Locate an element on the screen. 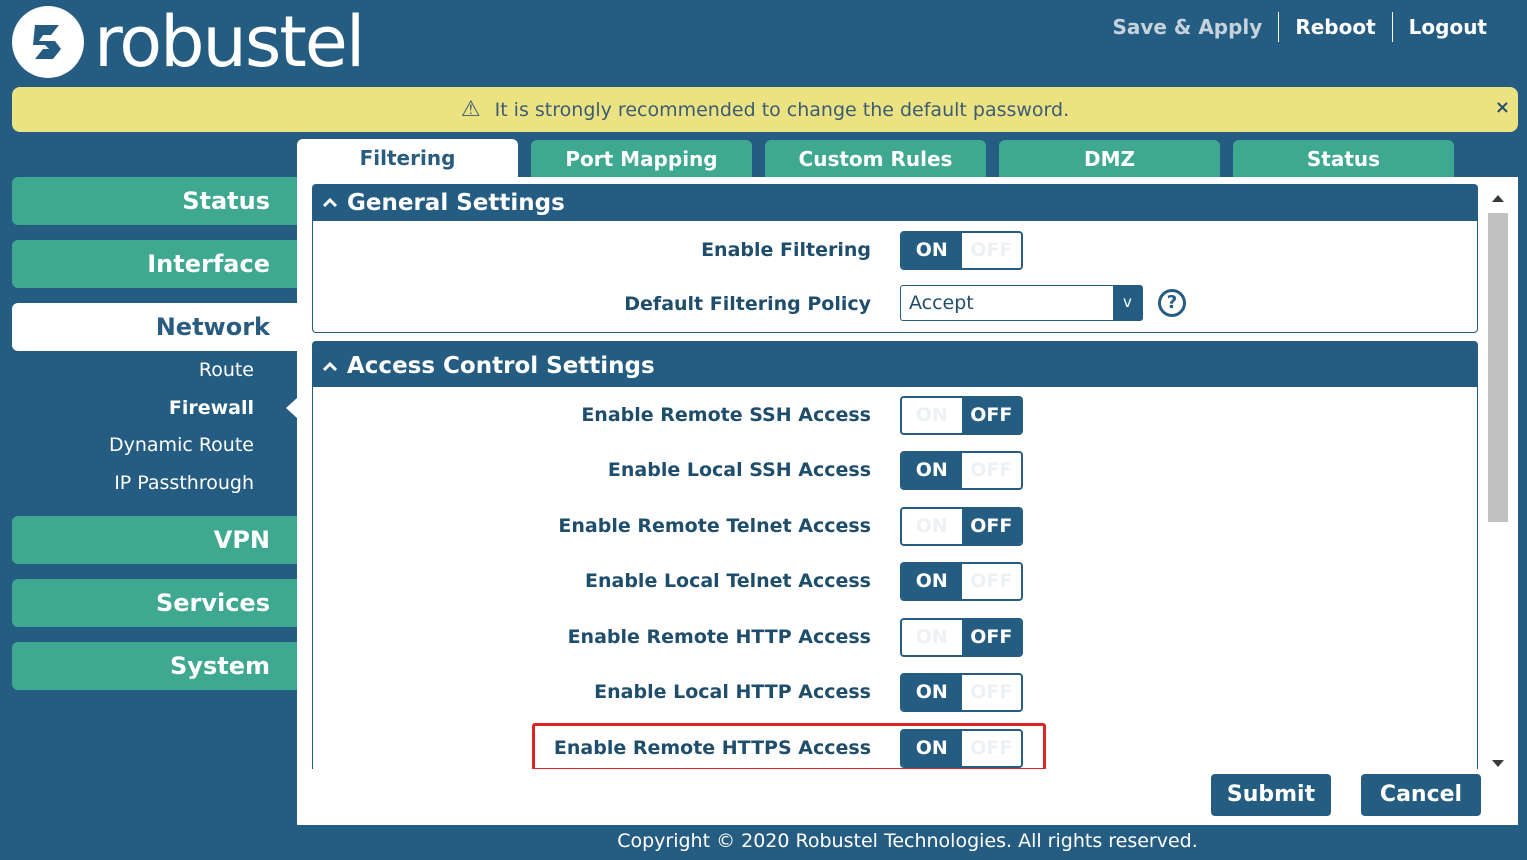  sidebar-item-network: Network is located at coordinates (154, 327).